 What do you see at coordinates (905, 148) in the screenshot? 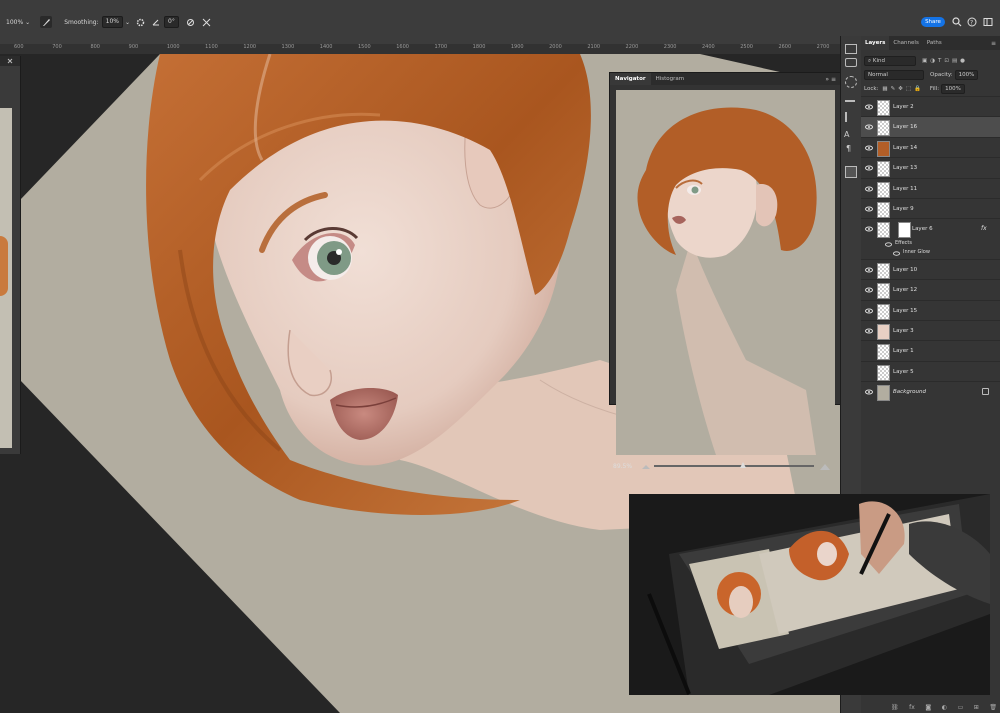
I see `layer-name: Layer 14` at bounding box center [905, 148].